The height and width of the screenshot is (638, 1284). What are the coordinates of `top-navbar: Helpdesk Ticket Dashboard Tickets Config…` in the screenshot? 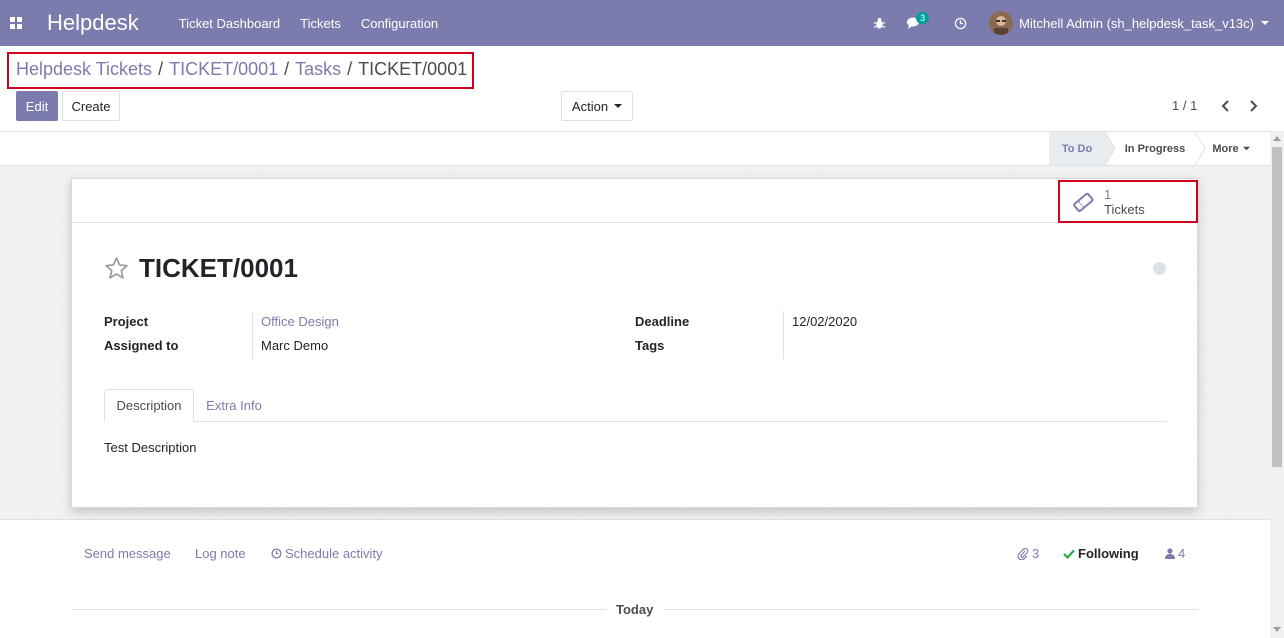 It's located at (642, 23).